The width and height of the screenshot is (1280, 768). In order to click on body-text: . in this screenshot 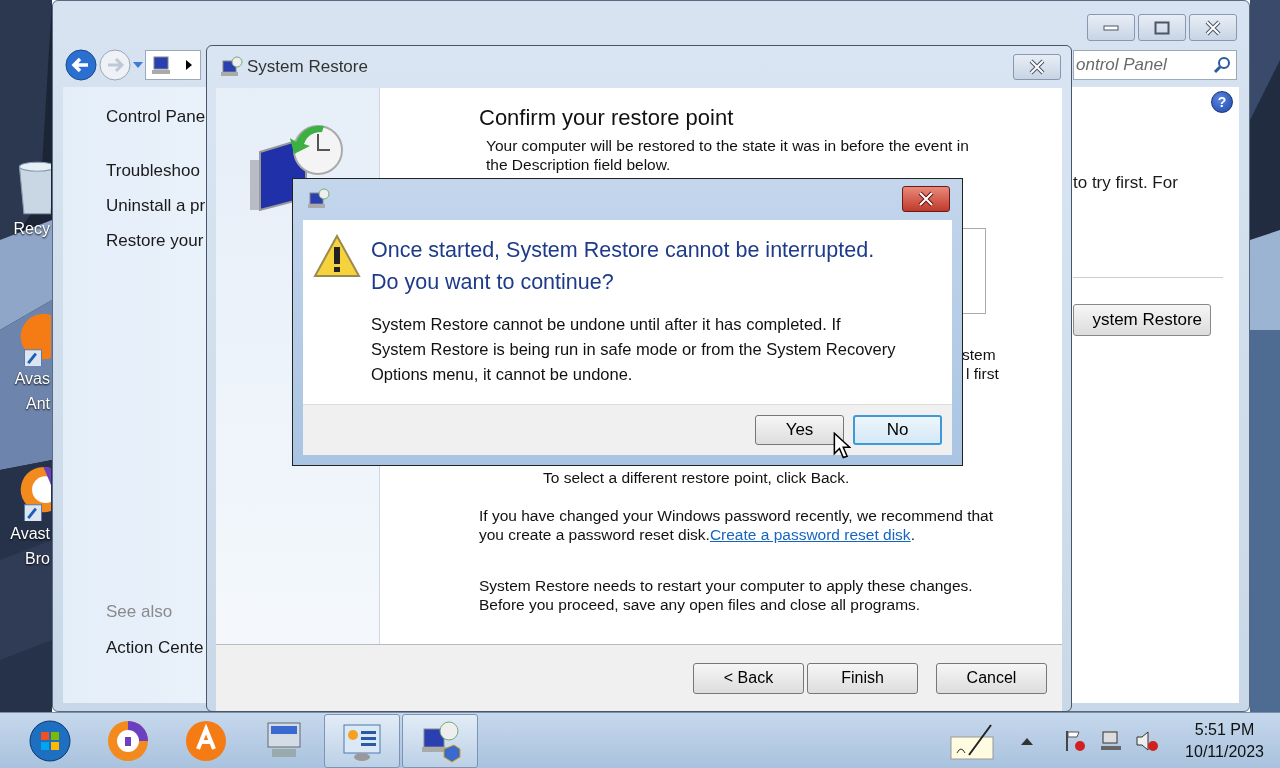, I will do `click(912, 534)`.